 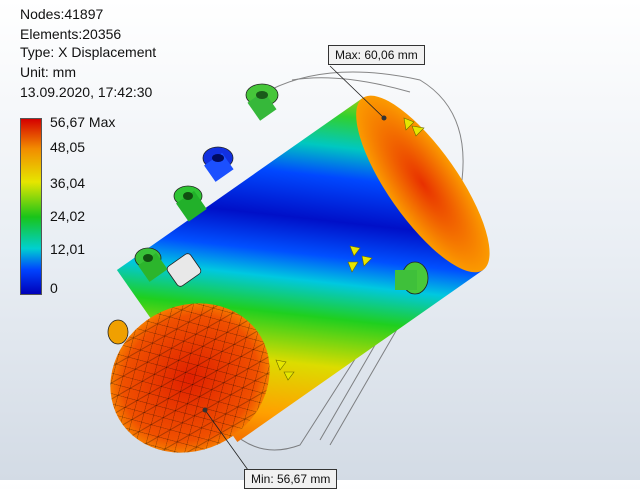 What do you see at coordinates (218, 164) in the screenshot?
I see `nozzle-upper-blue` at bounding box center [218, 164].